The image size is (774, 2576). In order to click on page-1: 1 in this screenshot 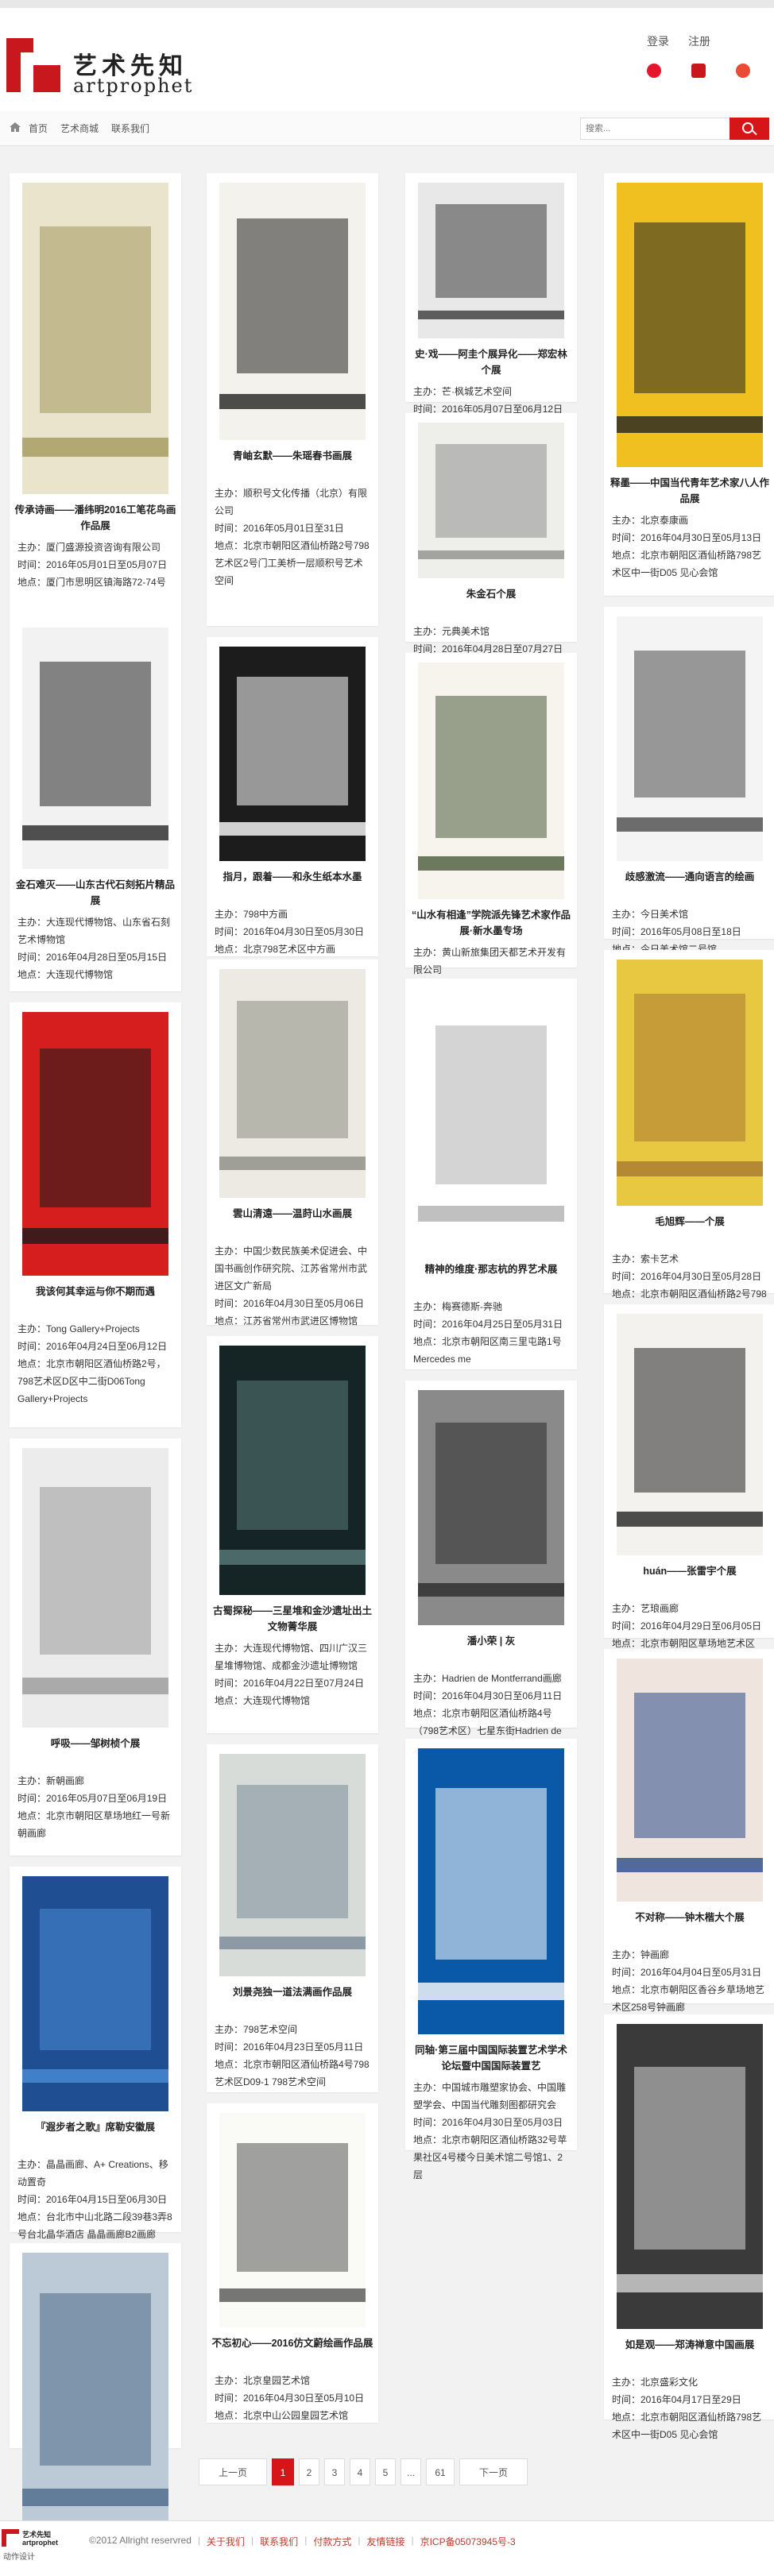, I will do `click(283, 2471)`.